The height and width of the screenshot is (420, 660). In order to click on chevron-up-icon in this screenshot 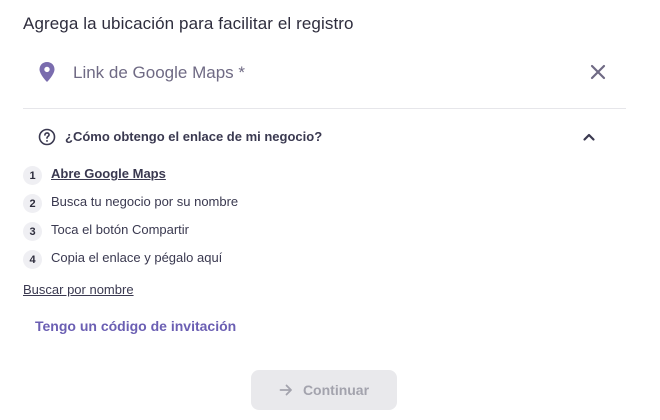, I will do `click(589, 137)`.